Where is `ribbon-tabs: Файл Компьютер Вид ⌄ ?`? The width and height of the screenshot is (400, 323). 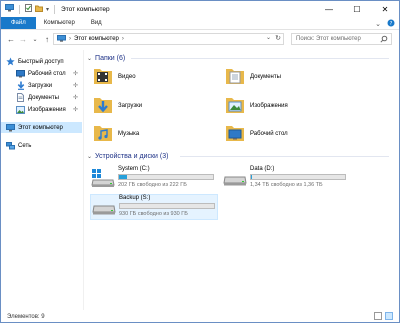 ribbon-tabs: Файл Компьютер Вид ⌄ ? is located at coordinates (200, 23).